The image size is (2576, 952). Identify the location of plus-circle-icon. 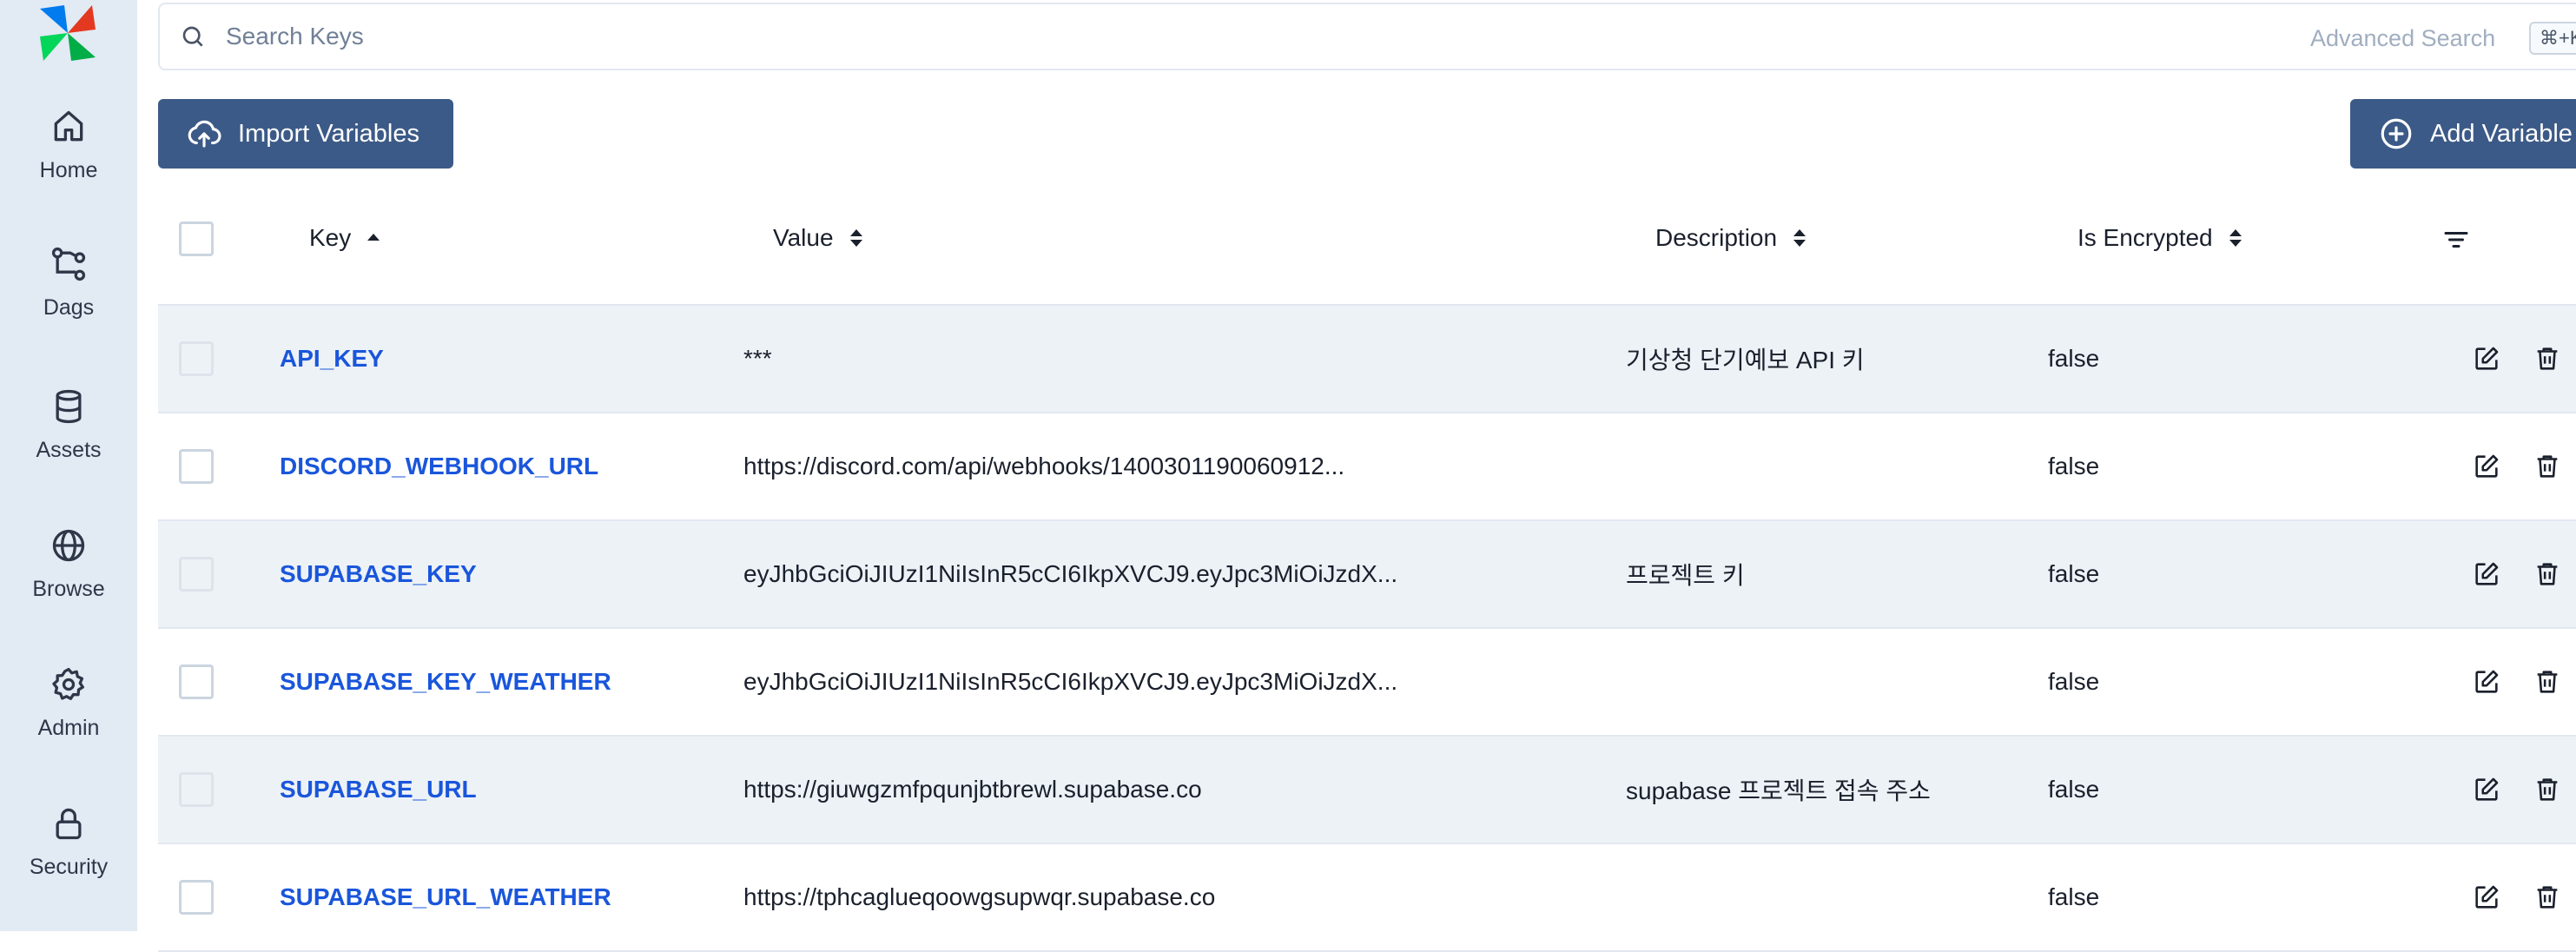
(2396, 133).